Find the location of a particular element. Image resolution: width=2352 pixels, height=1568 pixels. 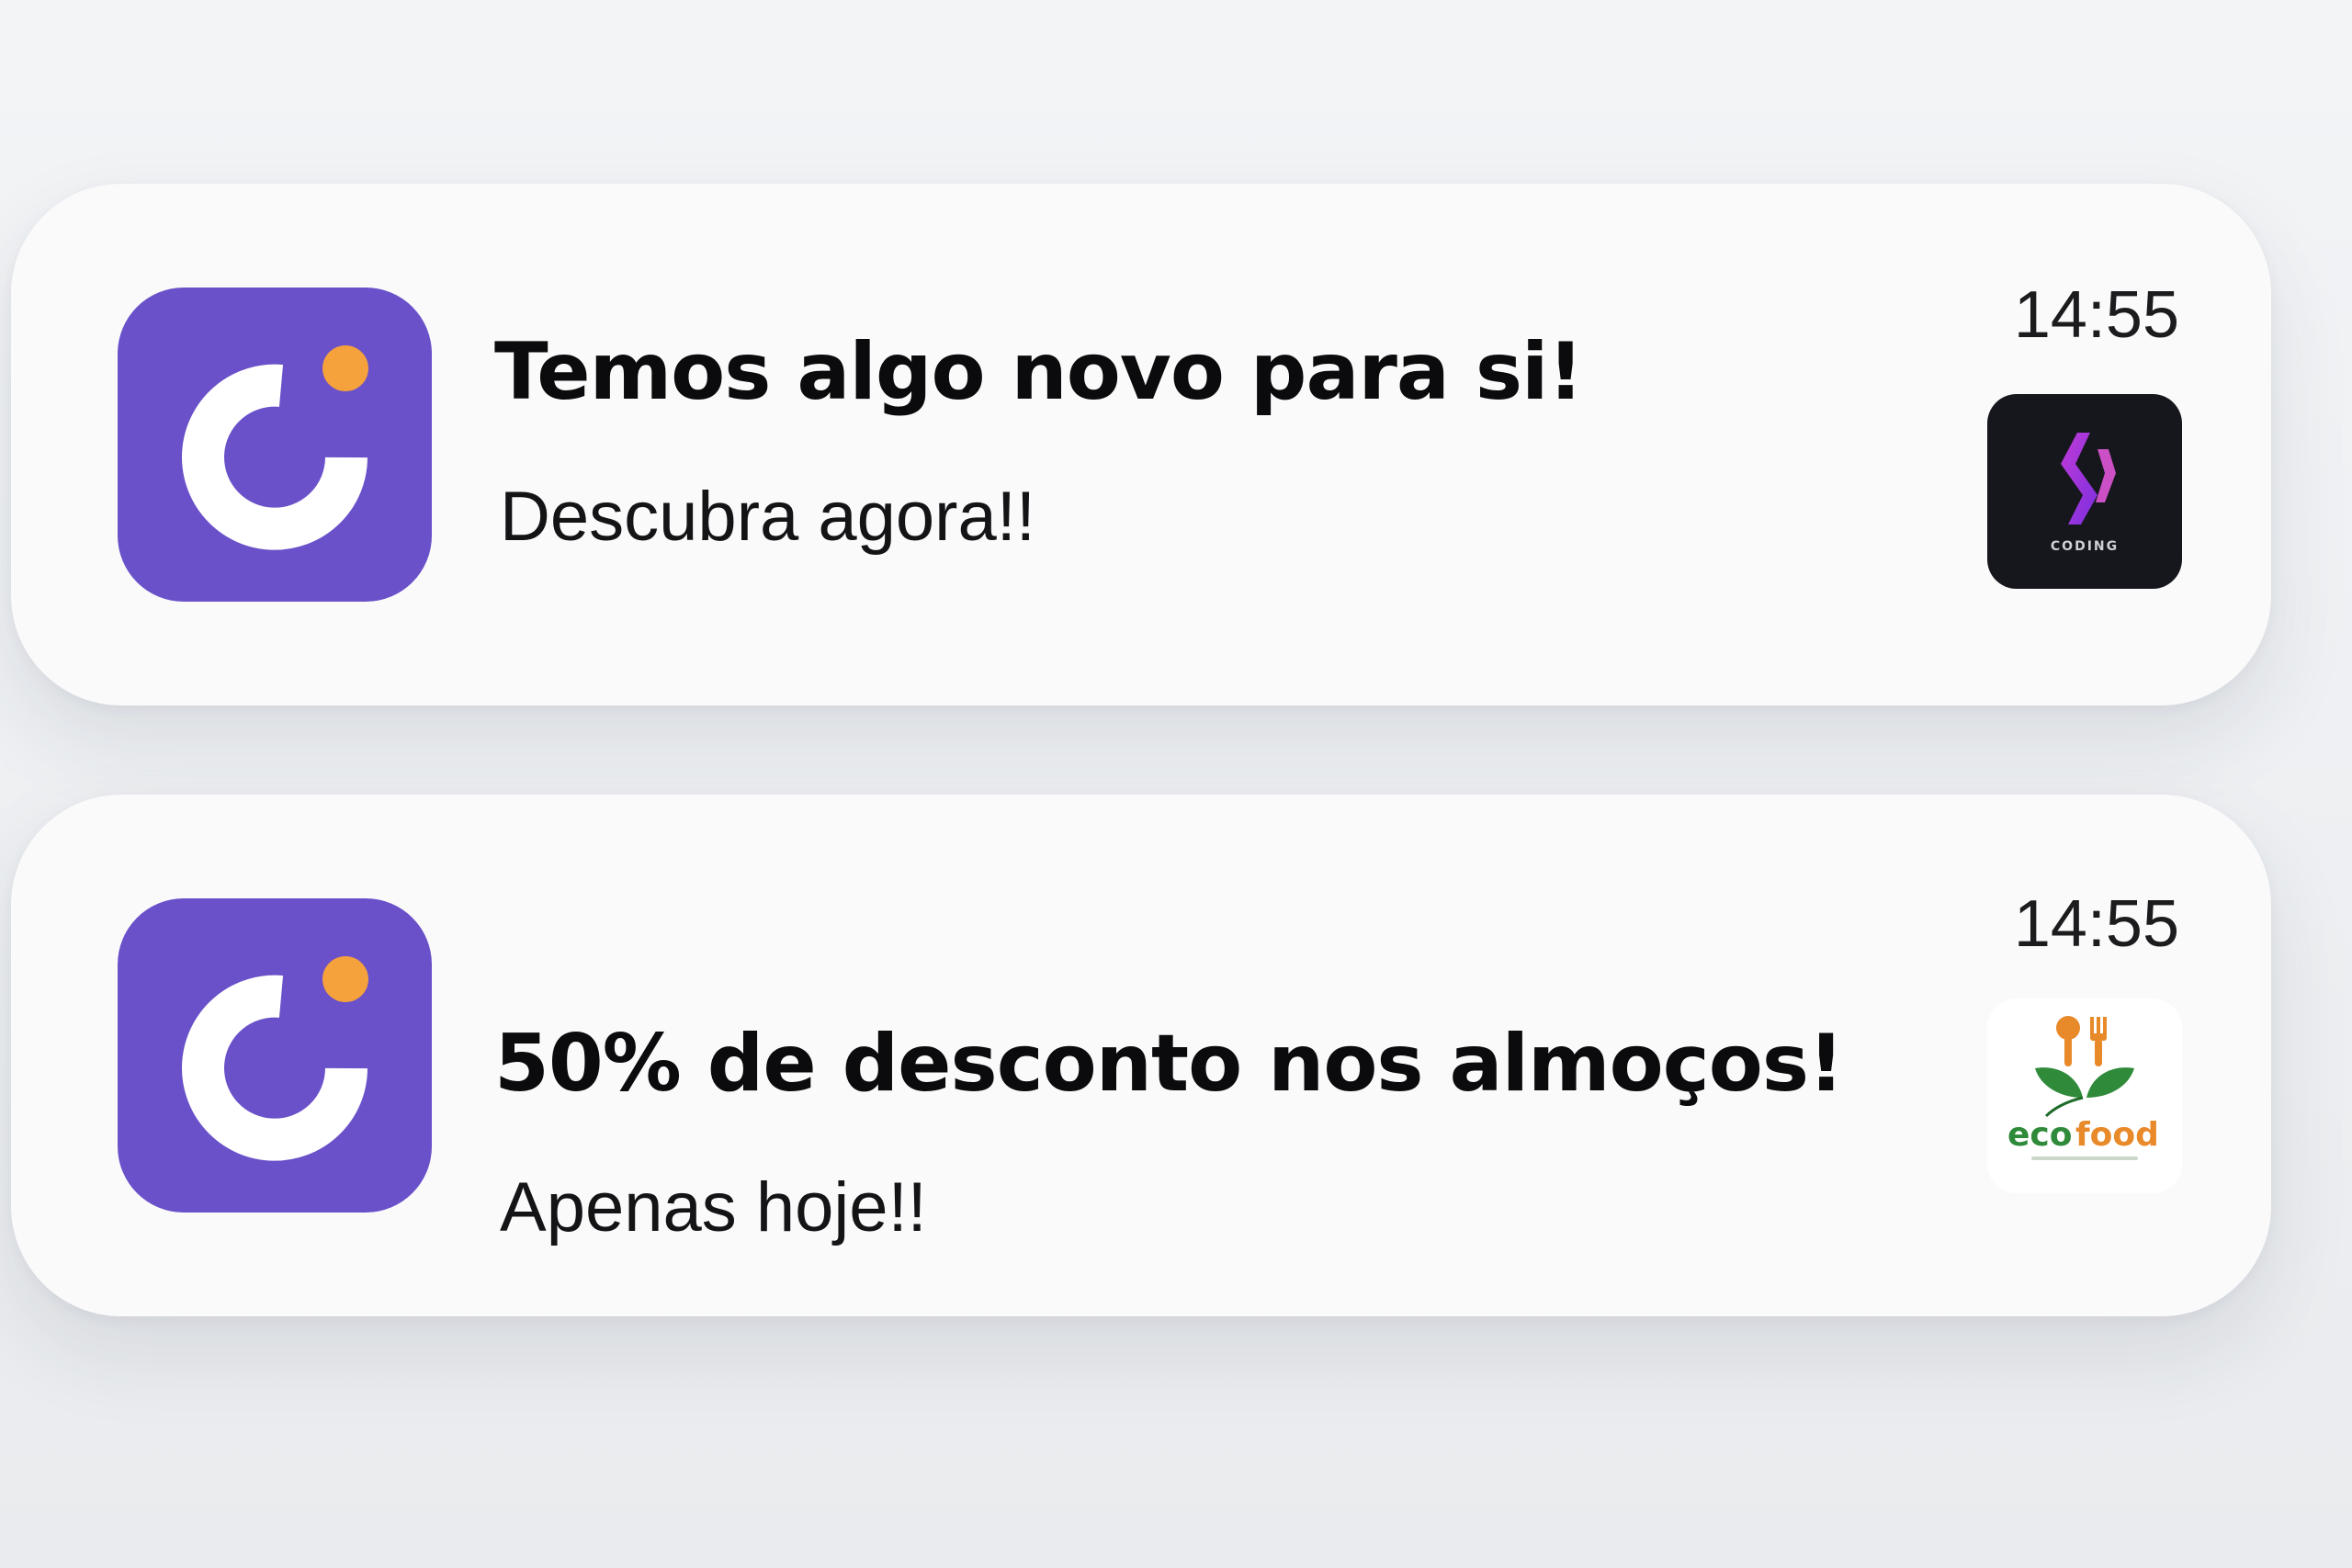

ecofood-logo-icon: eco food is located at coordinates (2084, 1096).